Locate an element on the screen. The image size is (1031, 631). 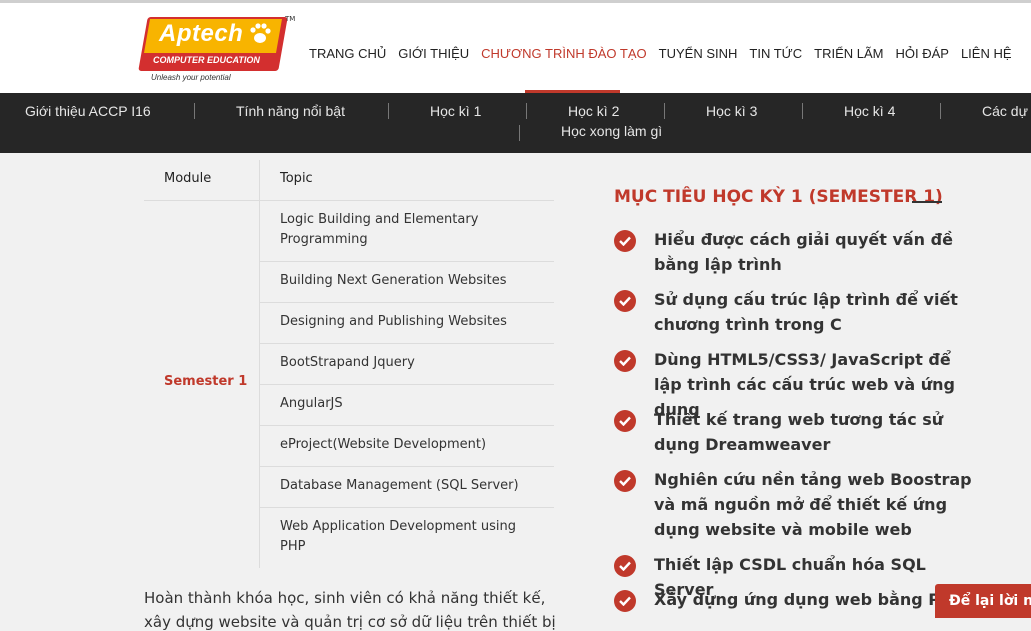
table-row: BootStrapand Jquery is located at coordinates (347, 362).